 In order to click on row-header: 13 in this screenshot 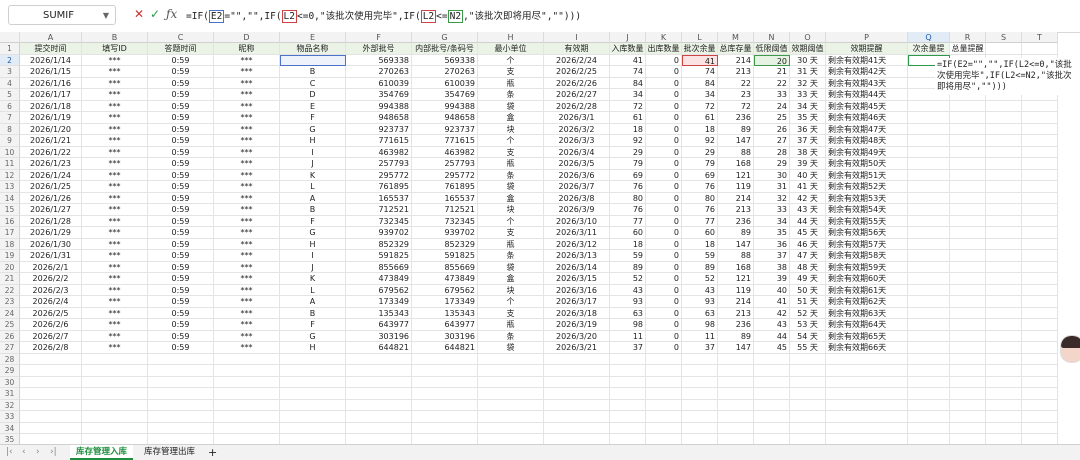, I will do `click(10, 187)`.